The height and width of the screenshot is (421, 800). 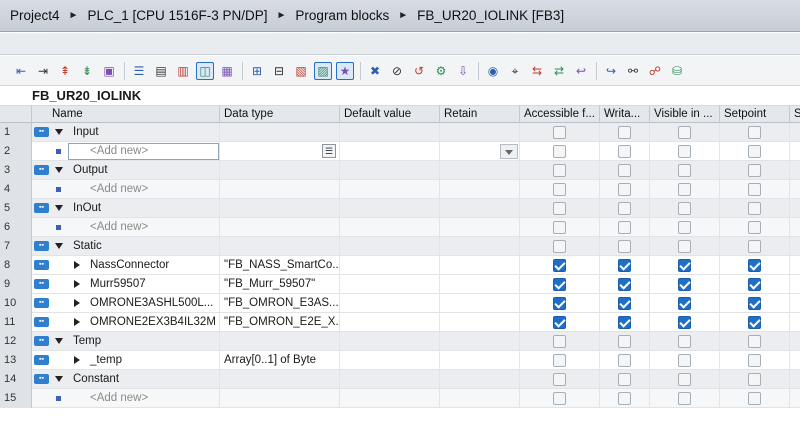 I want to click on table-row: 12 ▪▪ Temp, so click(x=400, y=341).